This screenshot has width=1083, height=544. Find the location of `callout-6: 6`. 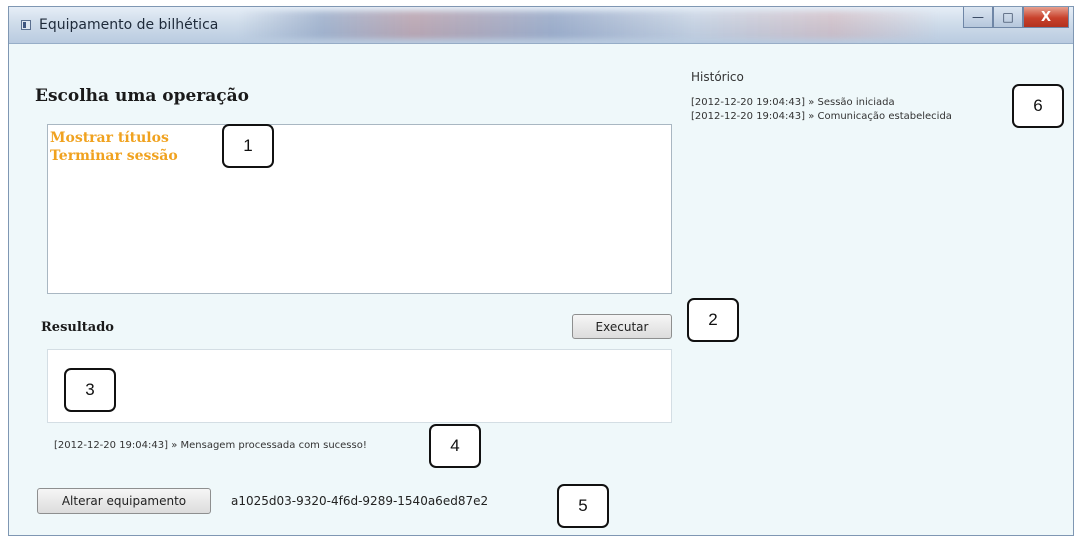

callout-6: 6 is located at coordinates (1038, 106).